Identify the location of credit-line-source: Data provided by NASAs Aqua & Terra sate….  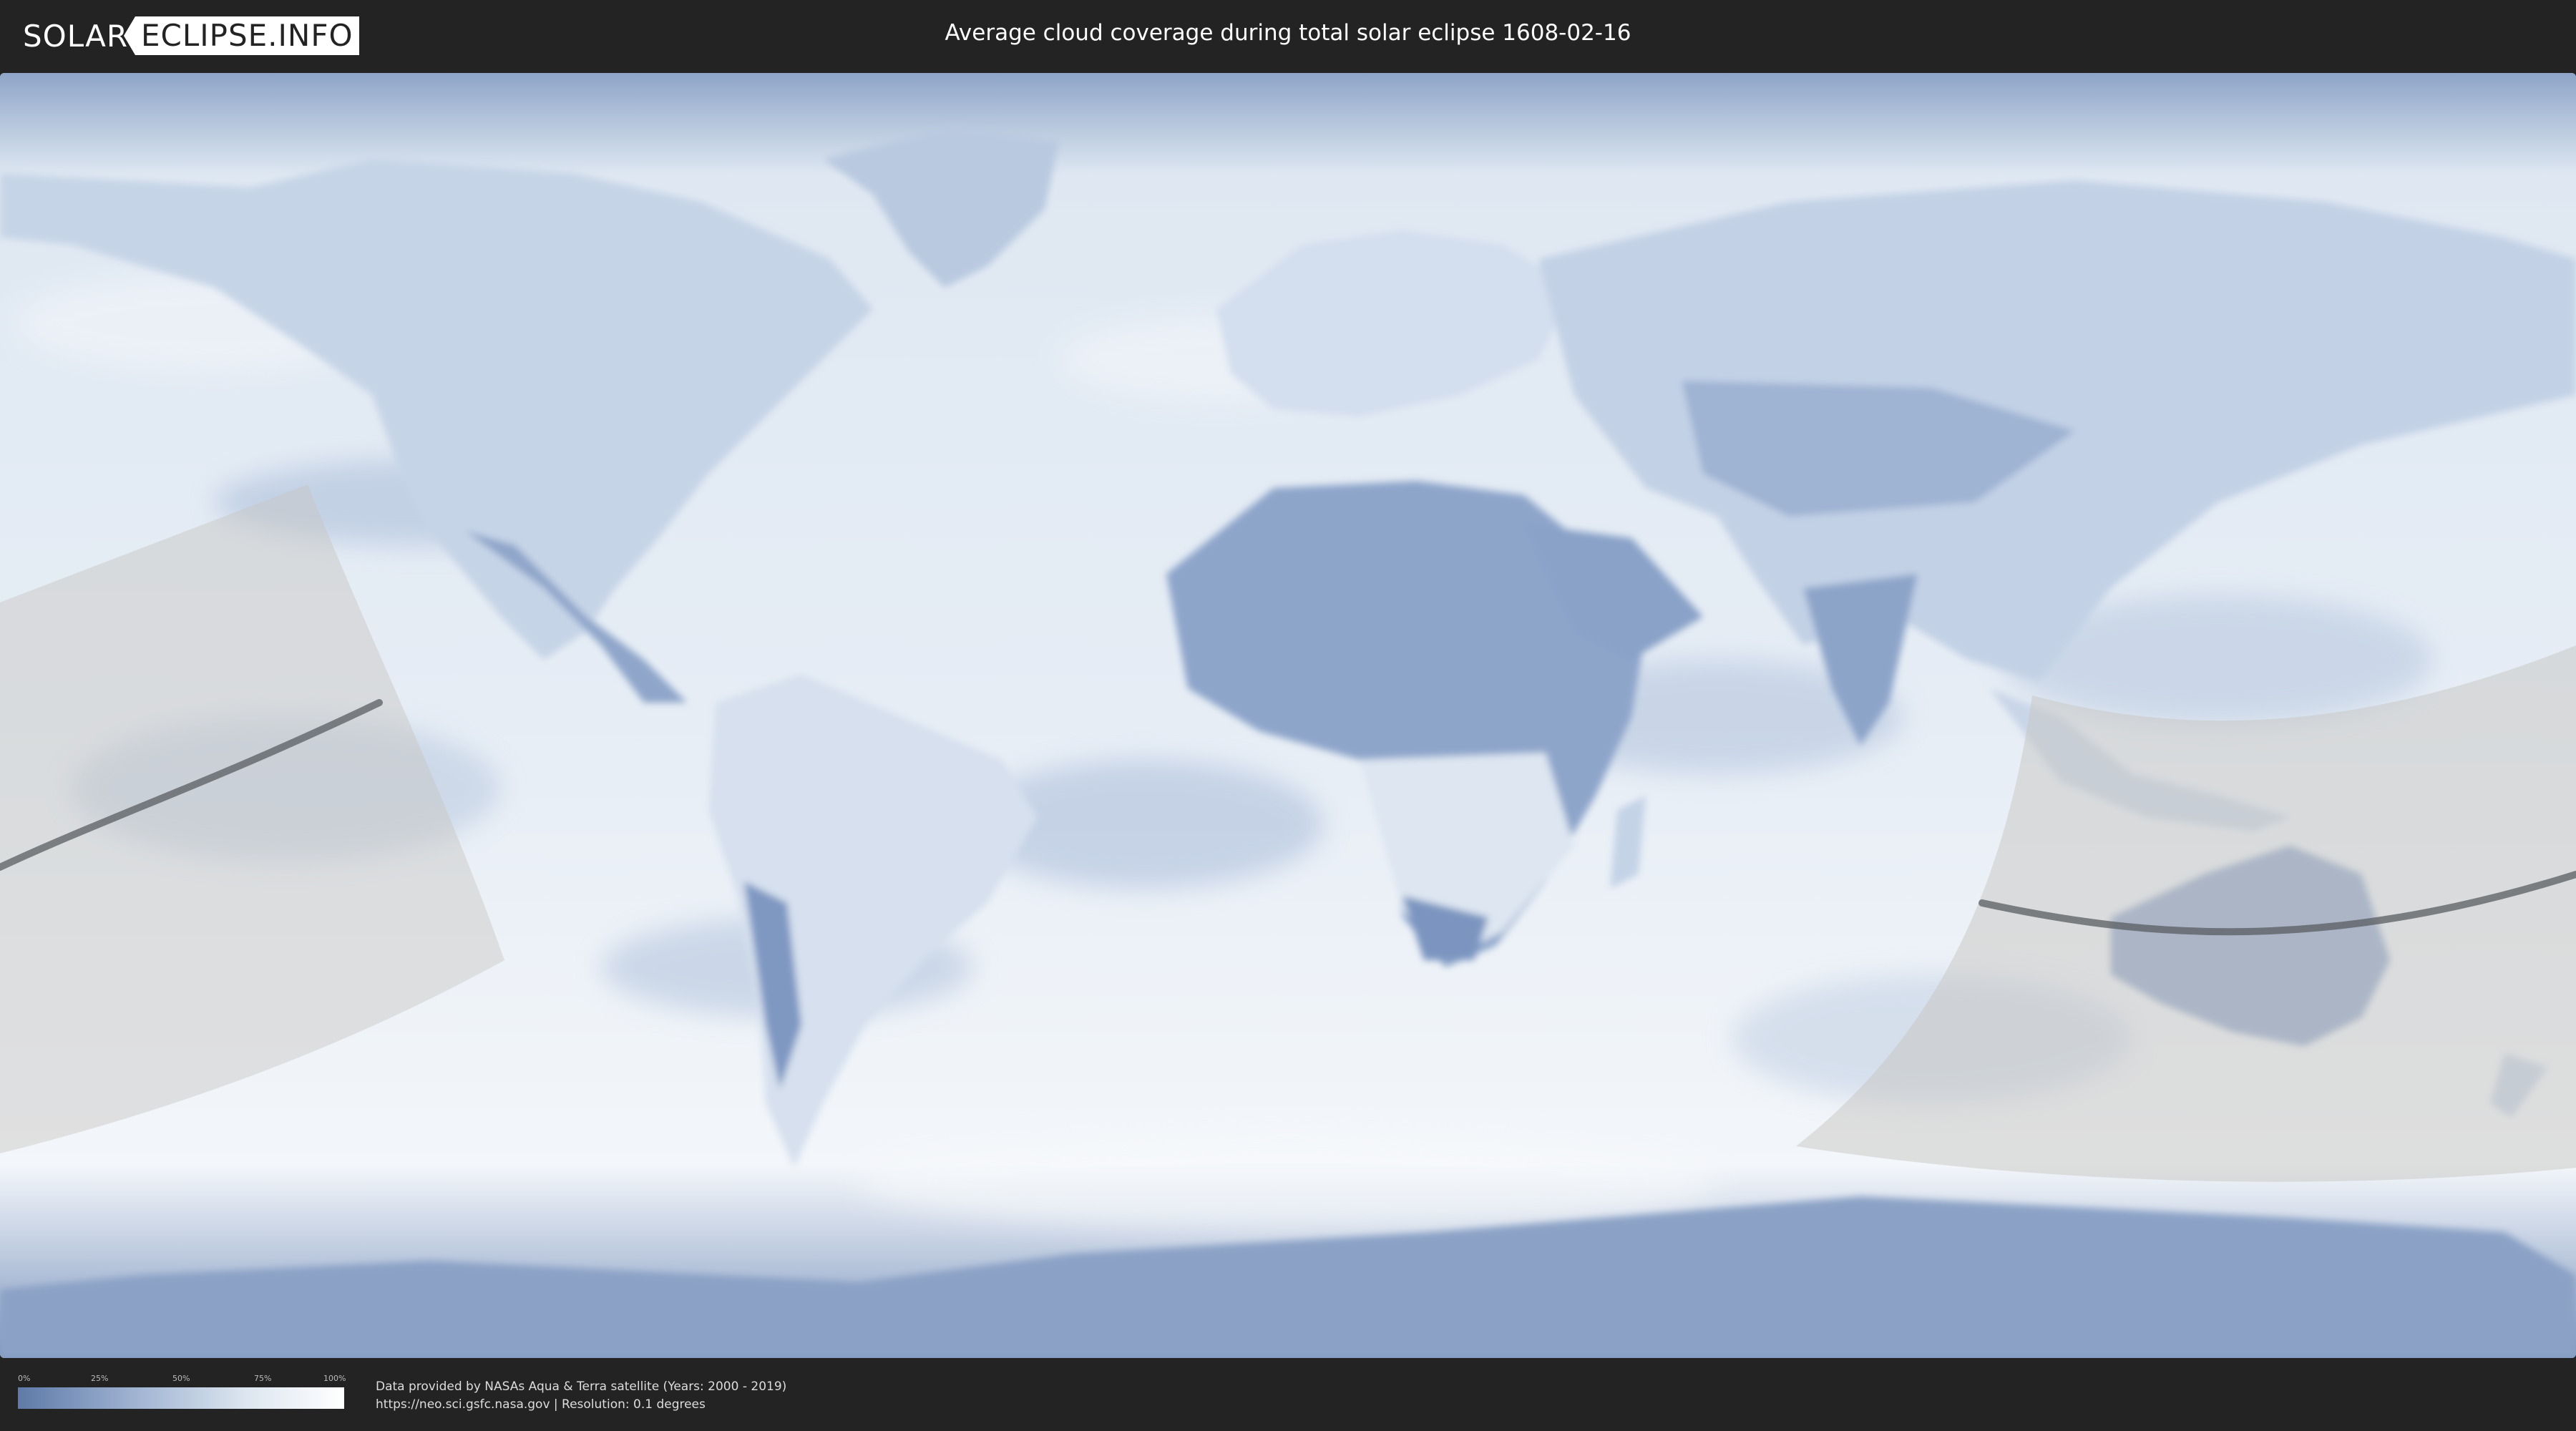
(581, 1386).